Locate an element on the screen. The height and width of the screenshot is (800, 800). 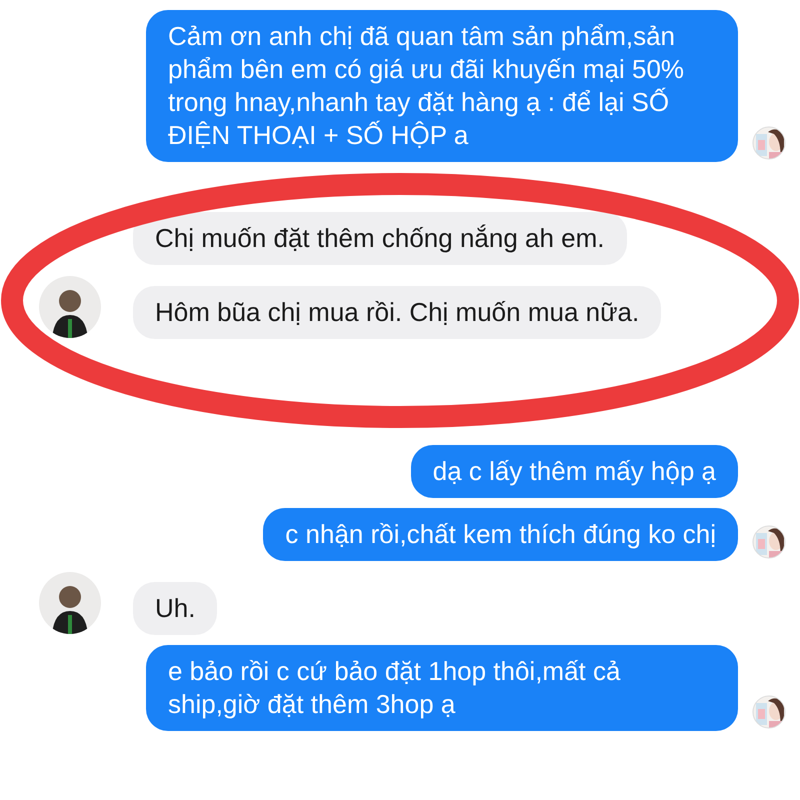
message-bubble: c nhận rồi,chất kem thích đúng ko chị is located at coordinates (500, 534).